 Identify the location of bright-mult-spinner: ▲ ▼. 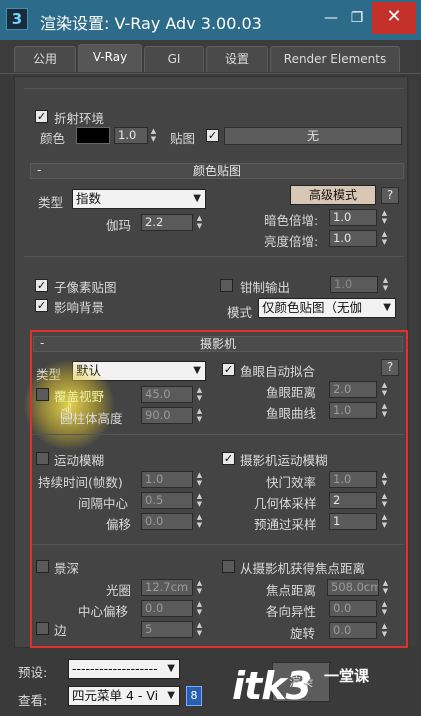
(384, 238).